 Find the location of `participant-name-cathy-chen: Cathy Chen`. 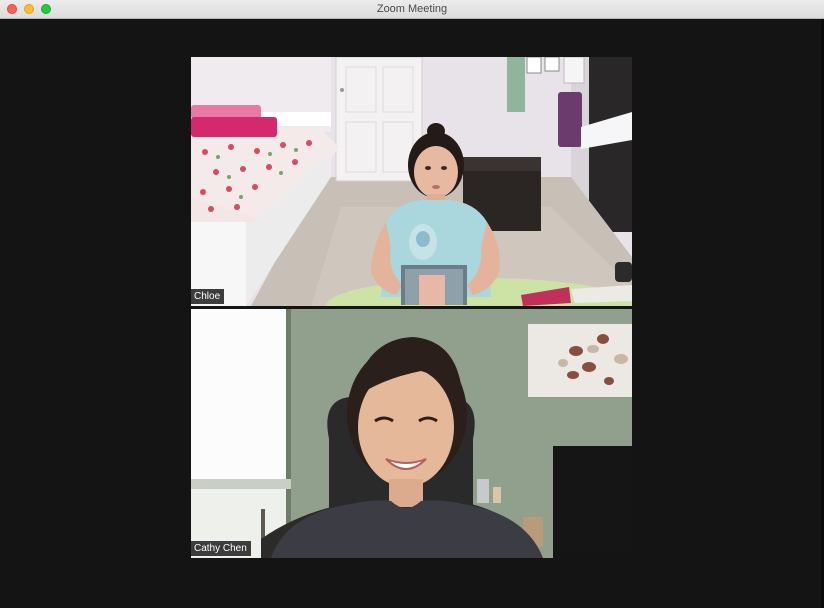

participant-name-cathy-chen: Cathy Chen is located at coordinates (221, 548).